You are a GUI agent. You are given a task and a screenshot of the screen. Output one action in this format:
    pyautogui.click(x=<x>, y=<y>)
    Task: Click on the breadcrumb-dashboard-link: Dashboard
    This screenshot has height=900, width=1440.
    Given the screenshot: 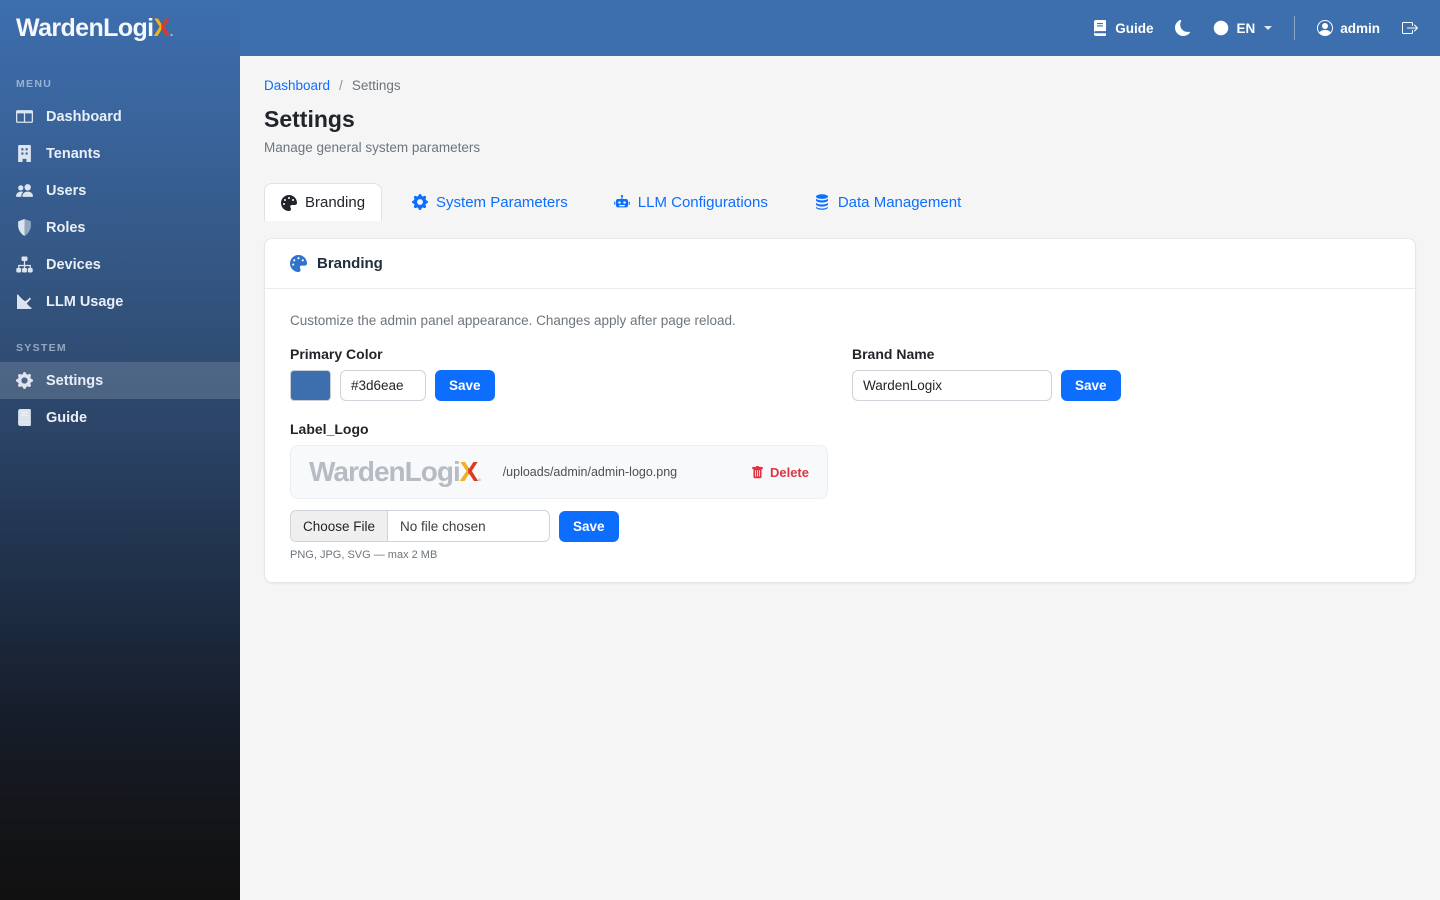 What is the action you would take?
    pyautogui.click(x=297, y=85)
    